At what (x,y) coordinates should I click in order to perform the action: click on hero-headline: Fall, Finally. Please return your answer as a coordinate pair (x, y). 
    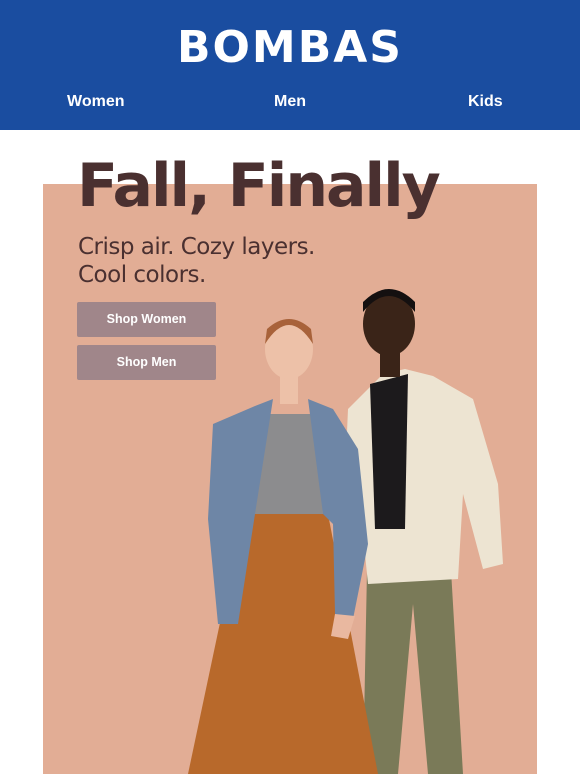
    Looking at the image, I should click on (259, 186).